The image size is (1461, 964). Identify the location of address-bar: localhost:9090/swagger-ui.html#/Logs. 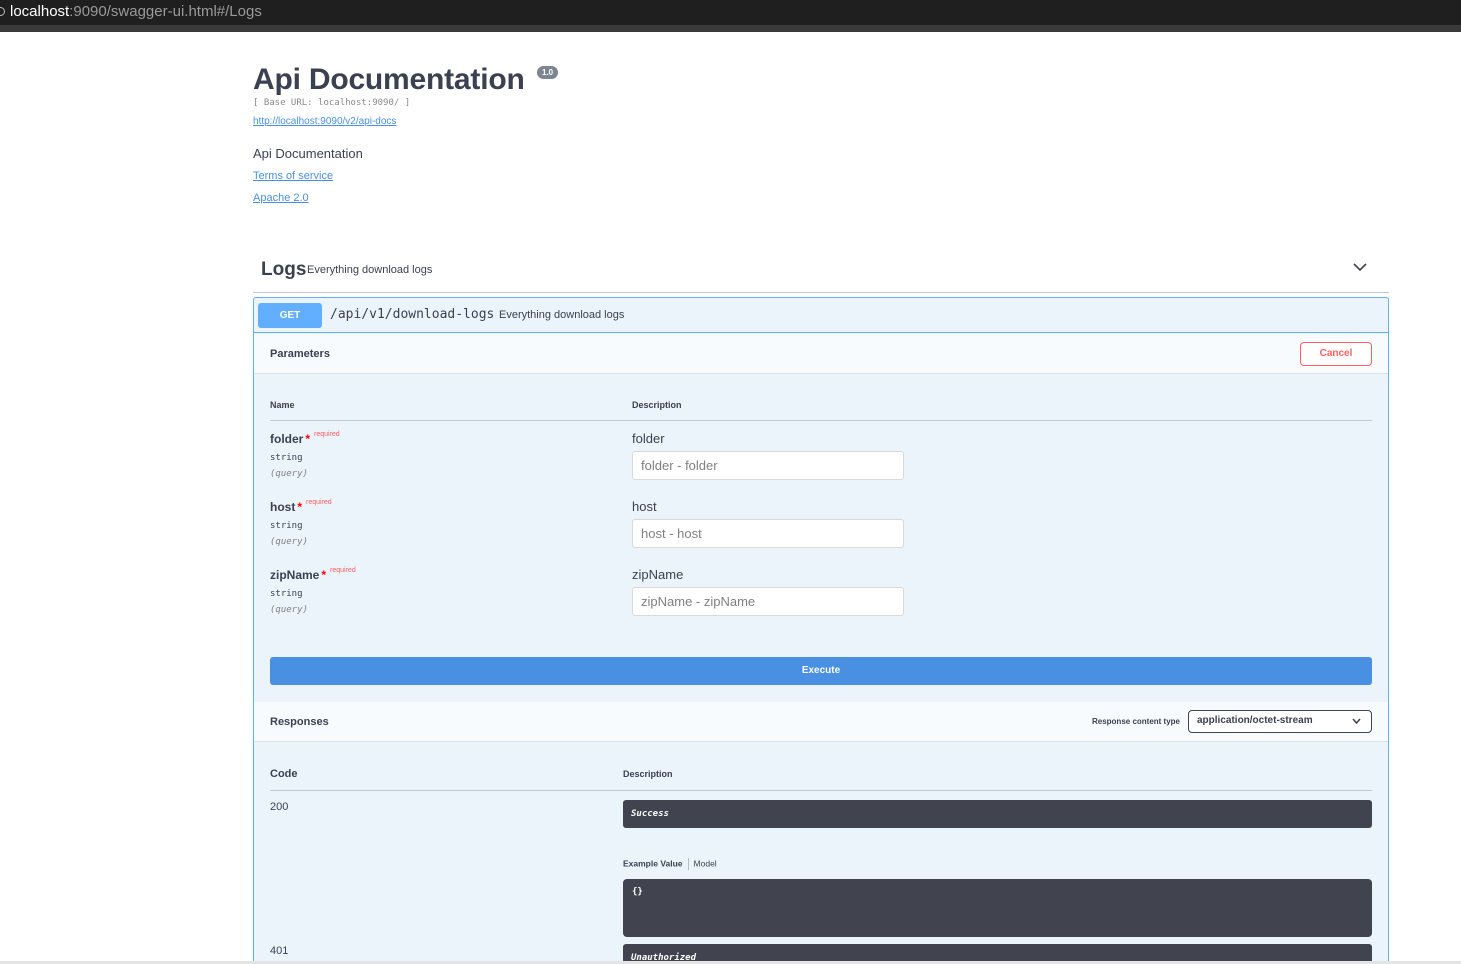
(730, 12).